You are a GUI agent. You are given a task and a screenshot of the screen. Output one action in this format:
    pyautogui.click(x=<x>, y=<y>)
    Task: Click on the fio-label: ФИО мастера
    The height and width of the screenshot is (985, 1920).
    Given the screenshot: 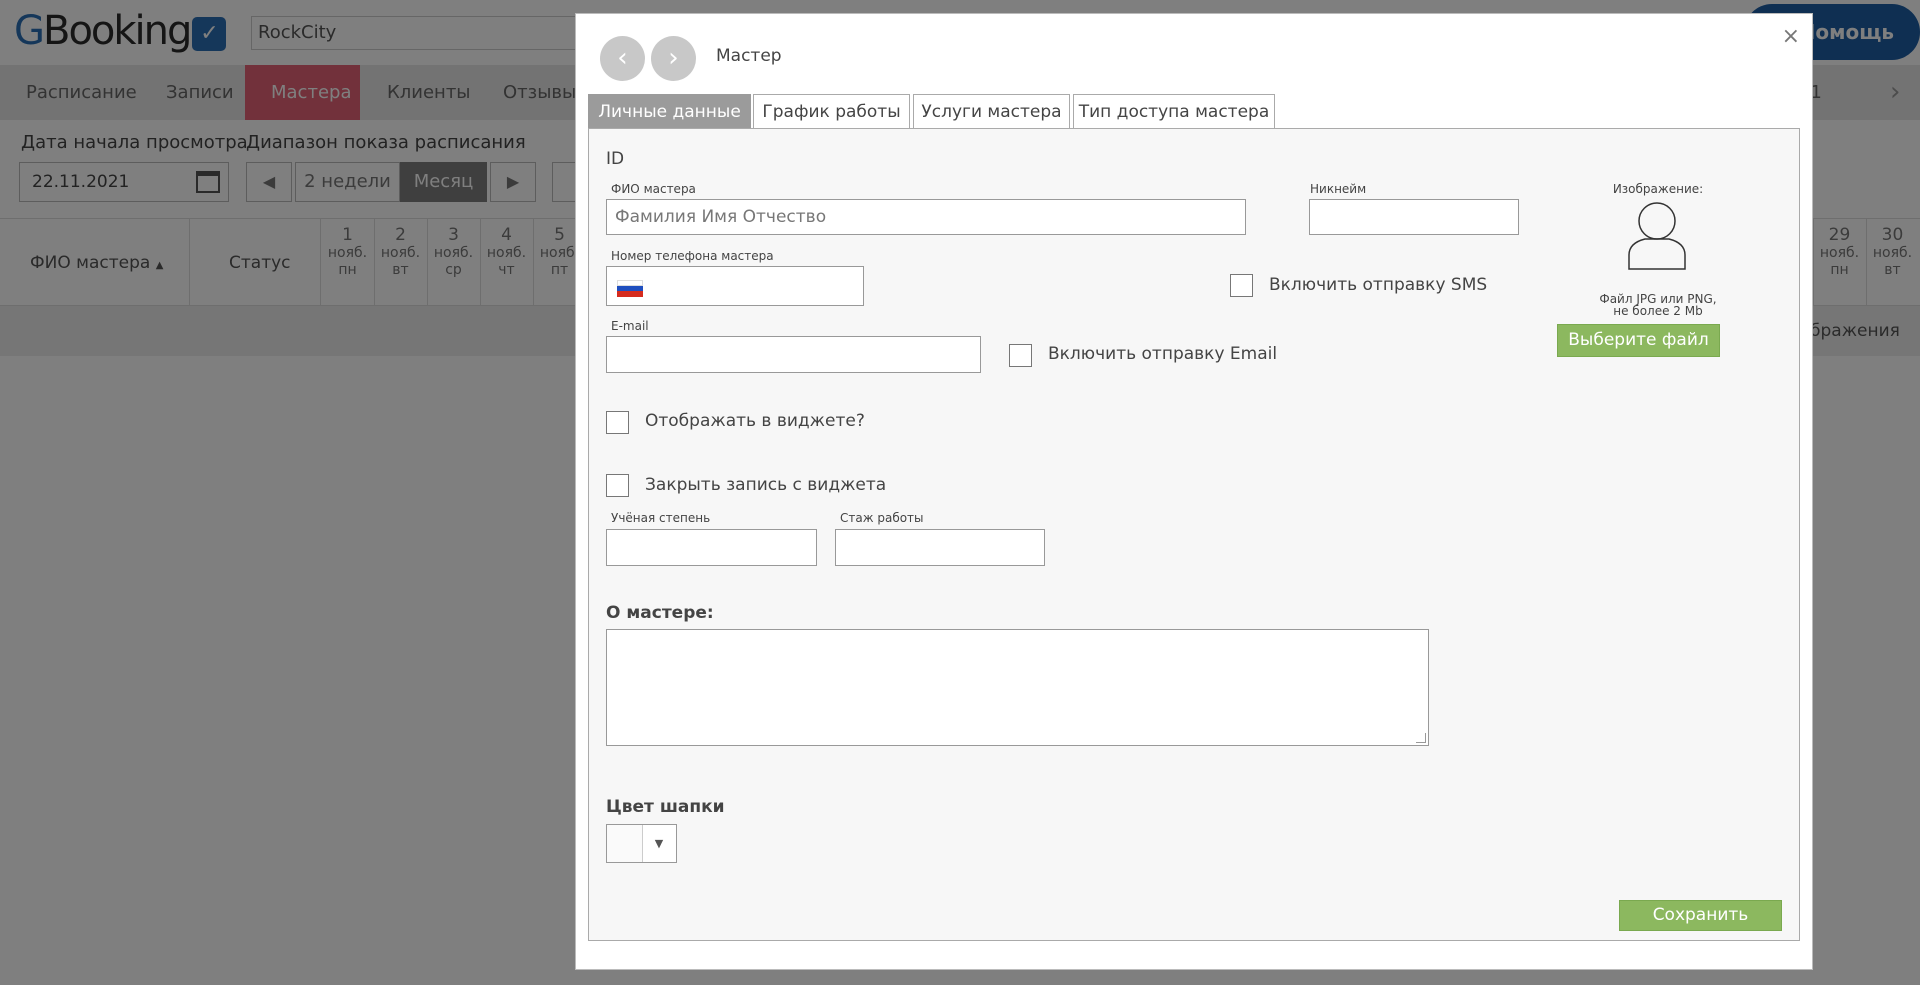 What is the action you would take?
    pyautogui.click(x=653, y=189)
    